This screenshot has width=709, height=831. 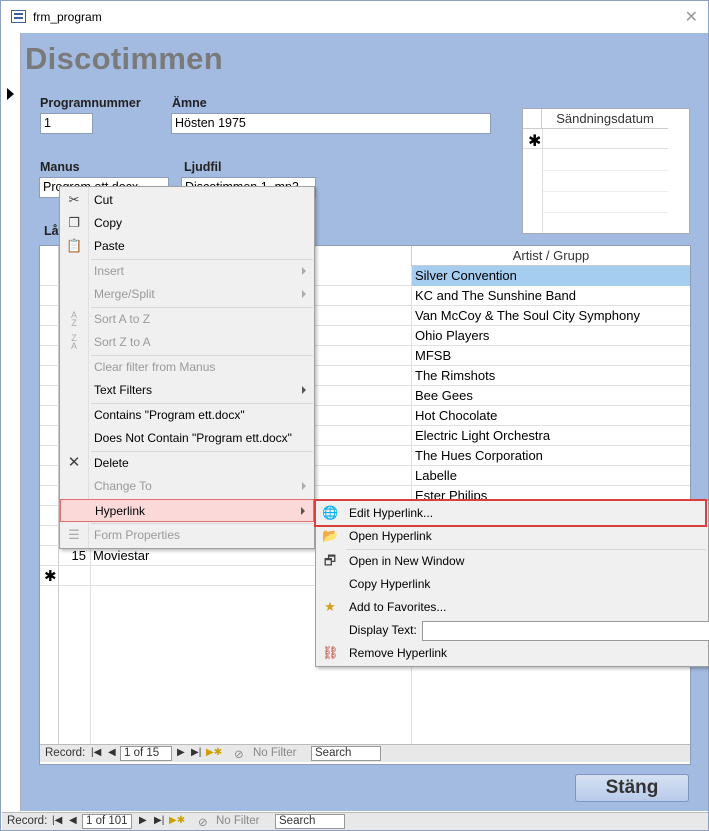 What do you see at coordinates (605, 118) in the screenshot?
I see `sandningsdatum-column-header: Sändningsdatum` at bounding box center [605, 118].